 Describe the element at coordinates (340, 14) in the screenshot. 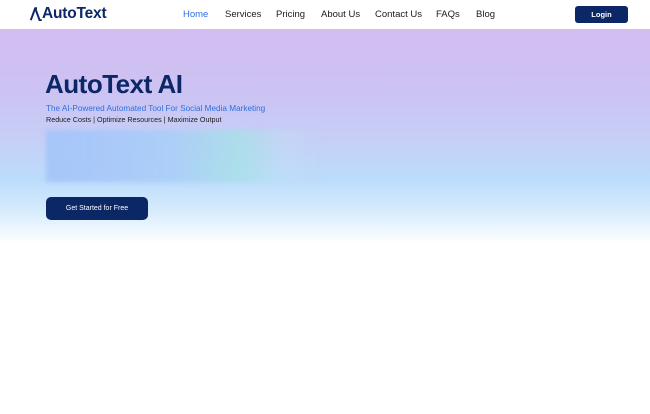

I see `nav-link-about-us: About Us` at that location.